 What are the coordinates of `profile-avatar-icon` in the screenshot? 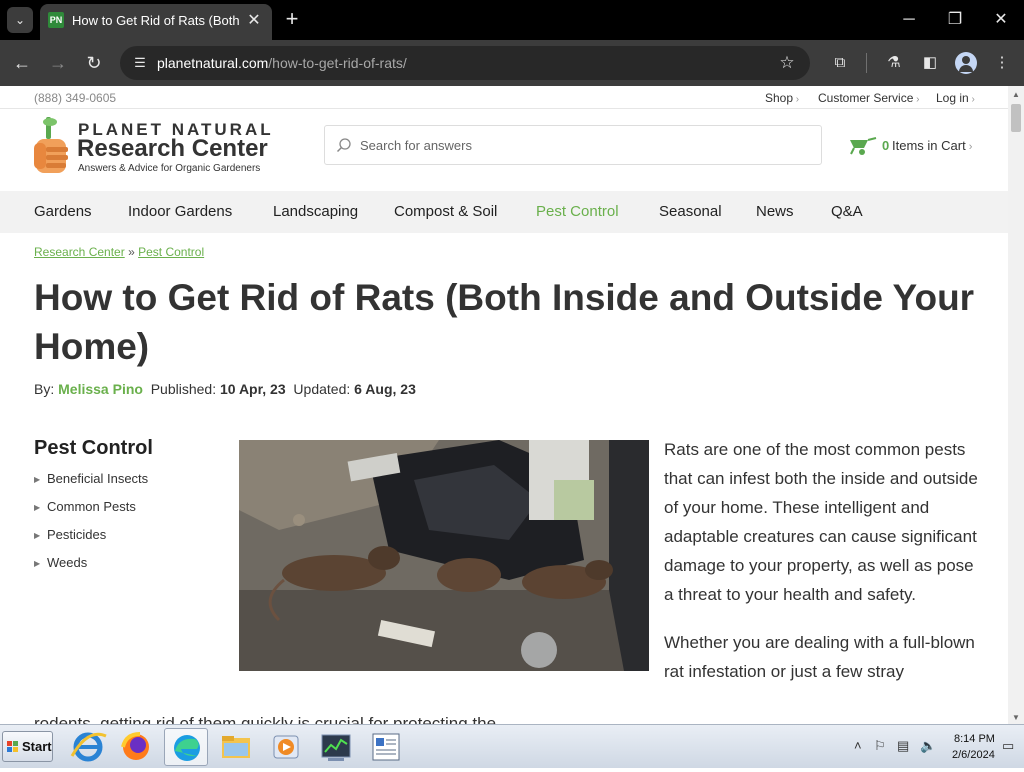 It's located at (966, 63).